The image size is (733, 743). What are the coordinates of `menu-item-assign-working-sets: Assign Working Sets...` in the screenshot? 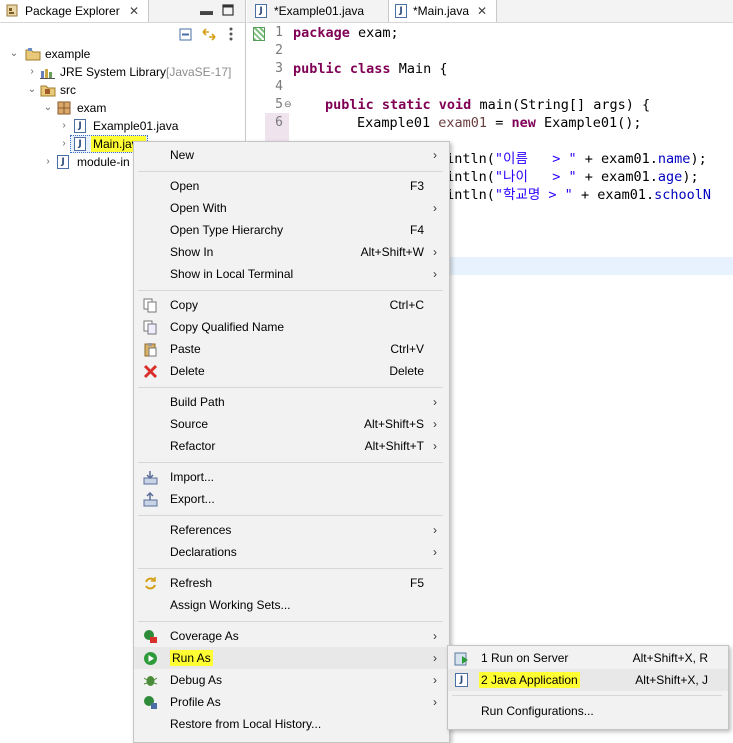 It's located at (291, 605).